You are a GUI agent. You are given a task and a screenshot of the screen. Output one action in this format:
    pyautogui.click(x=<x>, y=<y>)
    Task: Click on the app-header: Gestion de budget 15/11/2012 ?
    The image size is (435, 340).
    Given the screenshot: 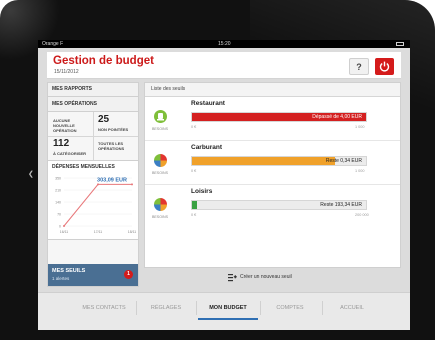 What is the action you would take?
    pyautogui.click(x=224, y=65)
    